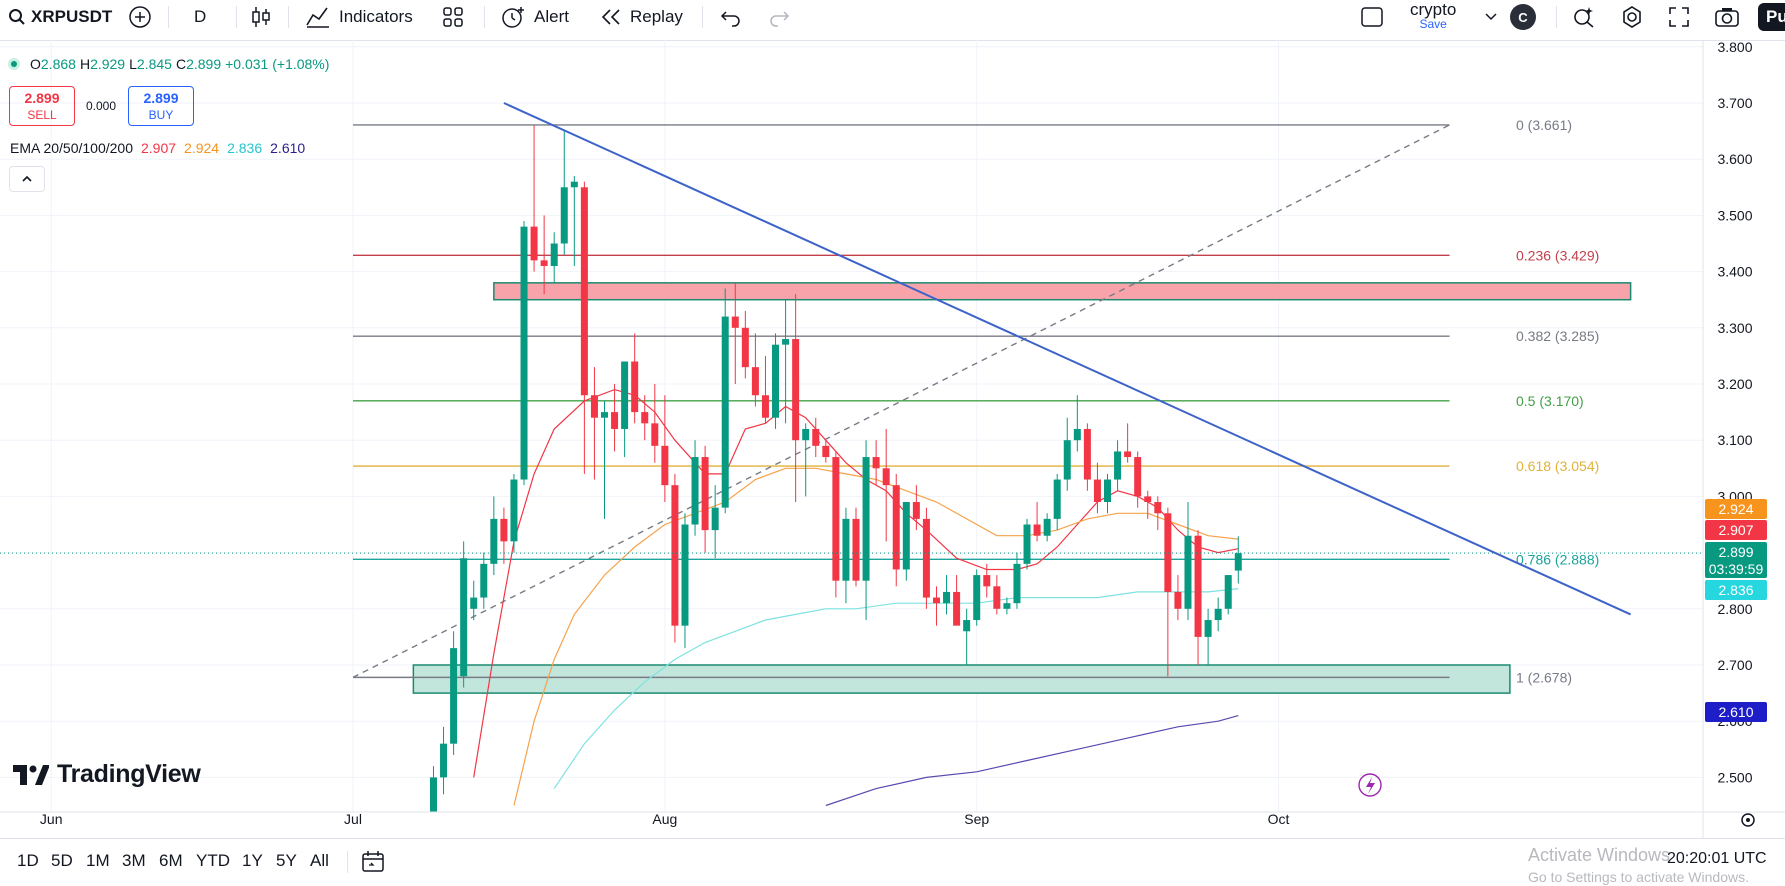 This screenshot has width=1785, height=886. I want to click on activate-windows-subtitle: Go to Settings to activate Windows., so click(1638, 877).